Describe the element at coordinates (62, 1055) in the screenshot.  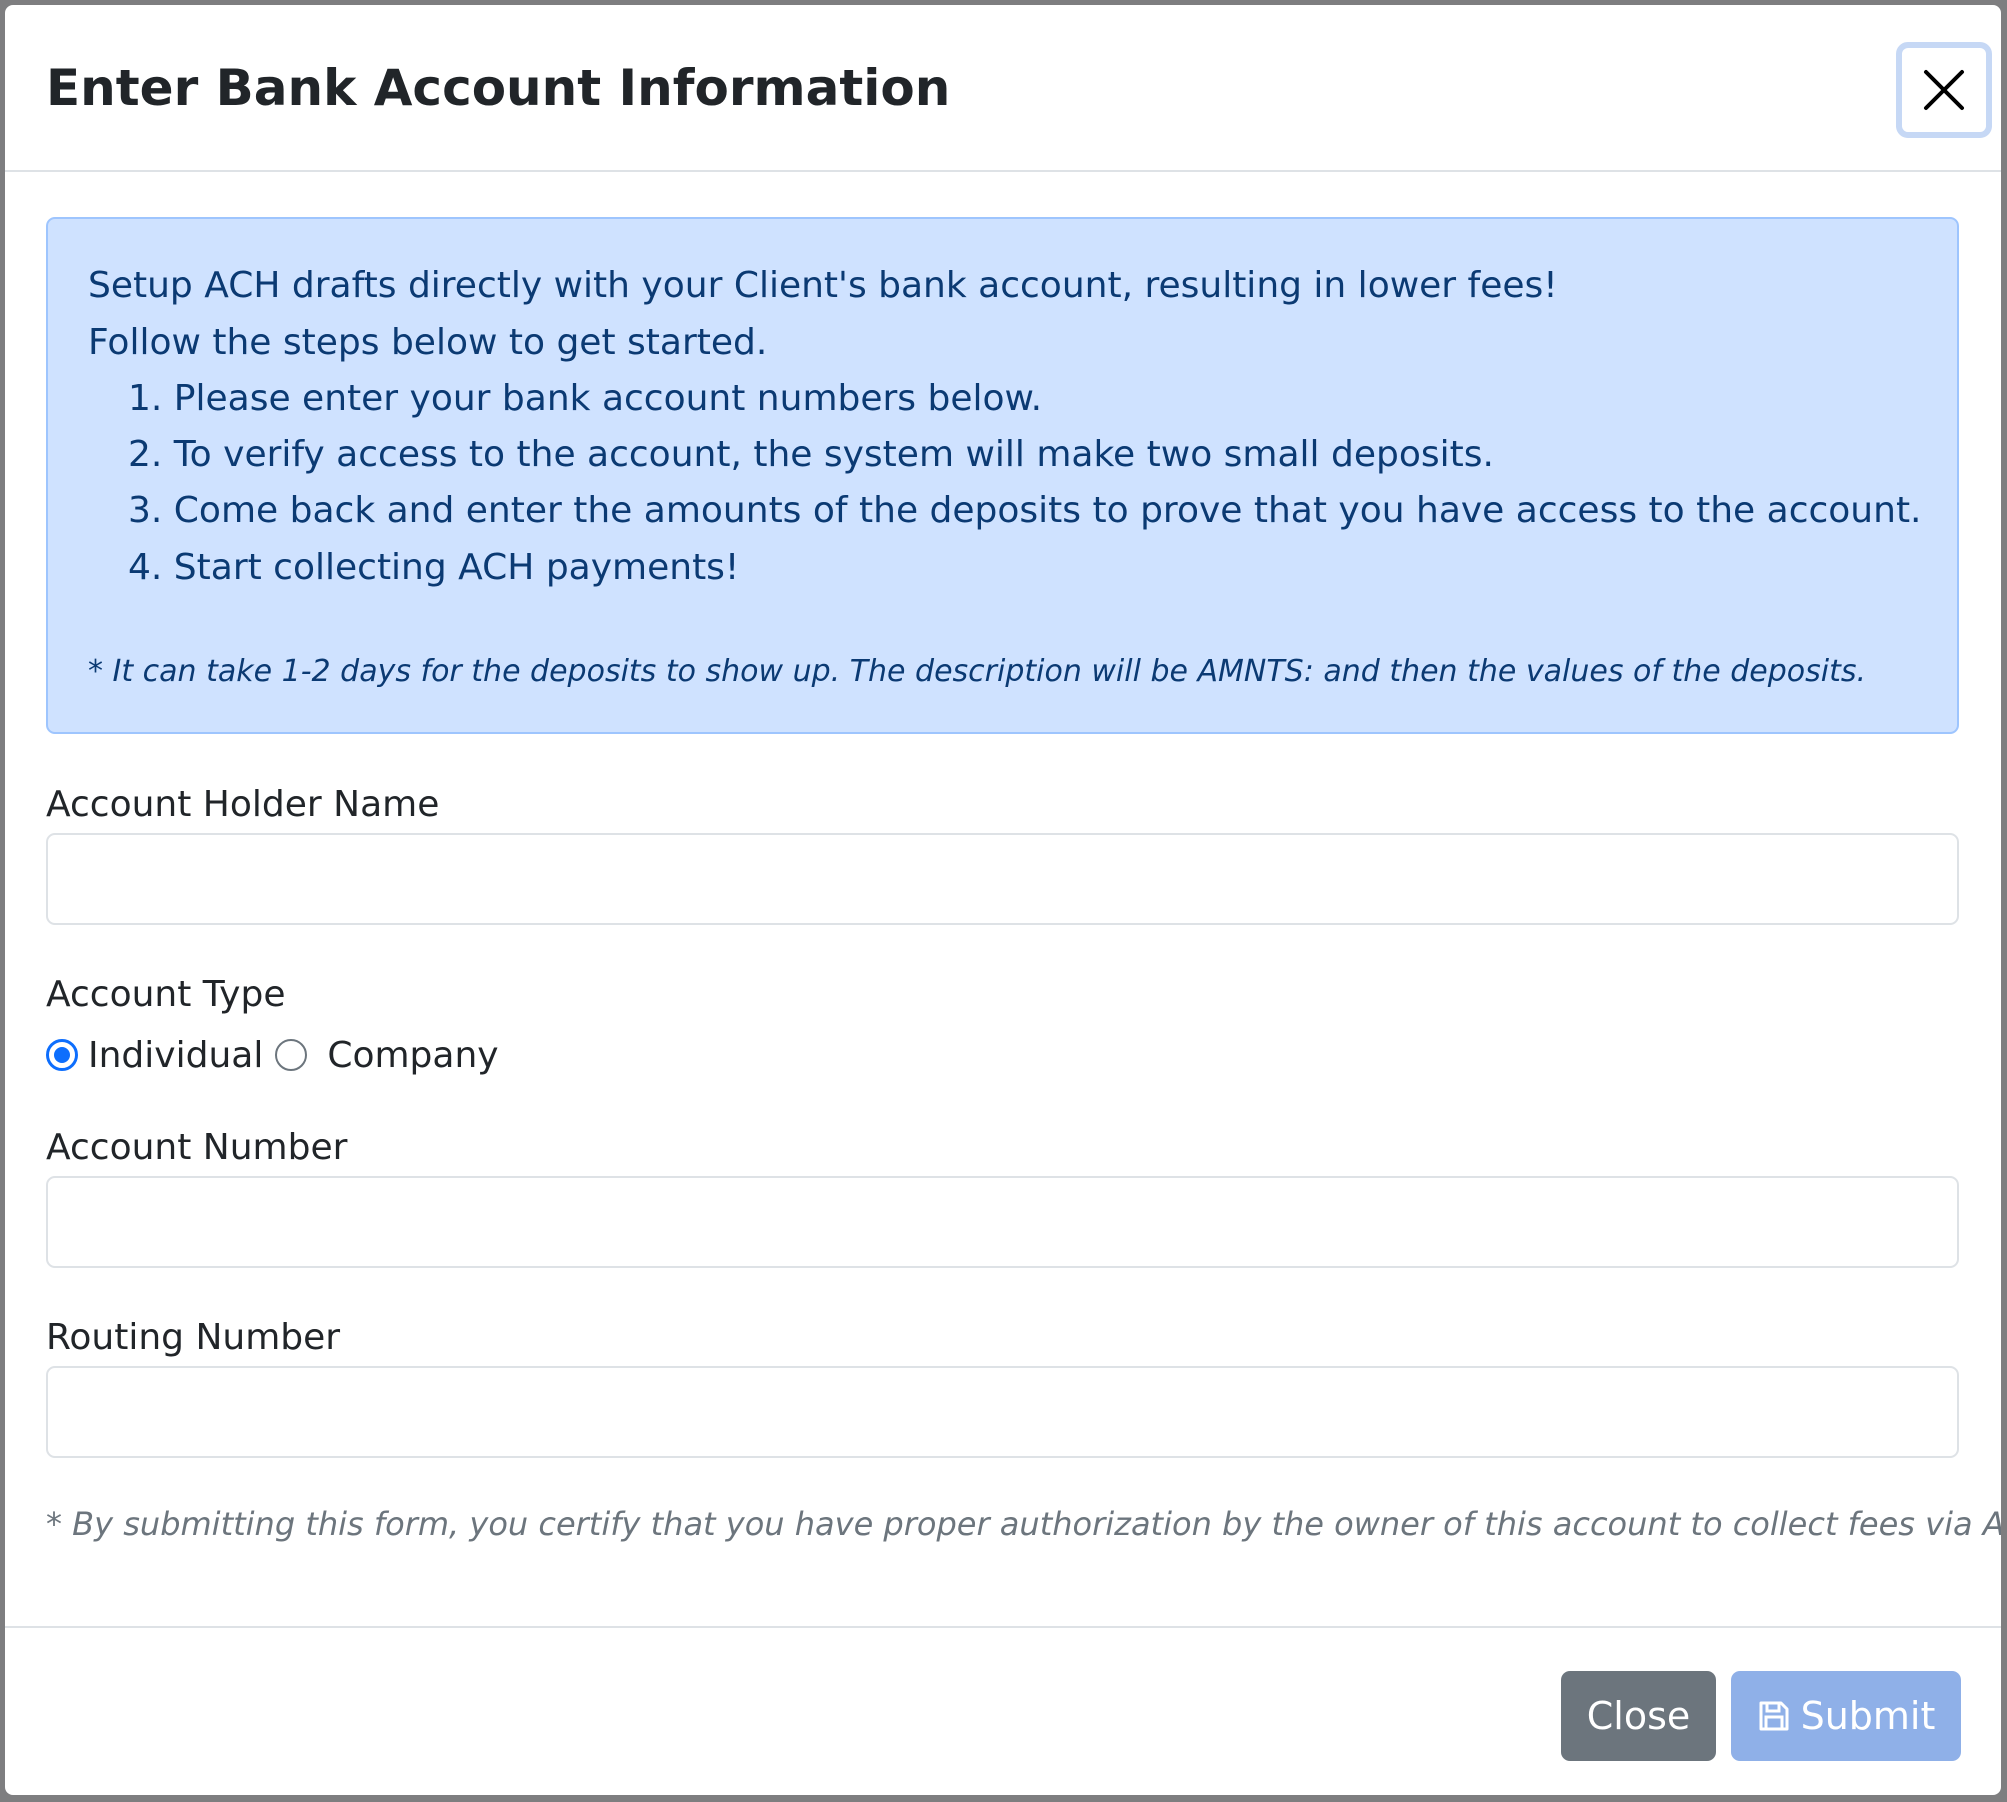
I see `account-type-individual-radio` at that location.